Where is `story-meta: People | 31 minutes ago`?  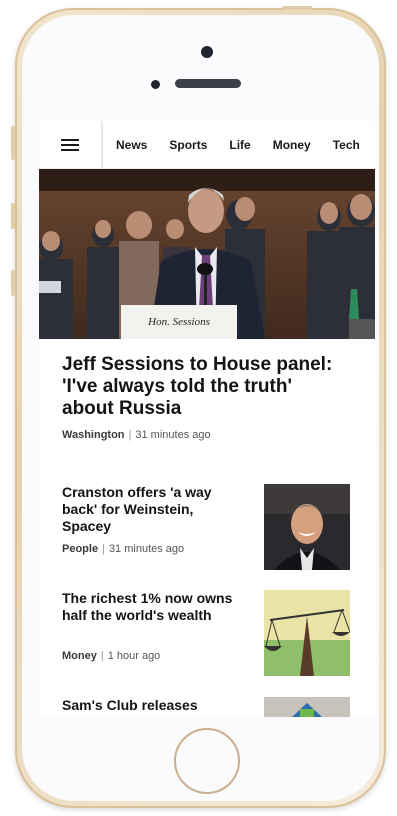
story-meta: People | 31 minutes ago is located at coordinates (123, 549).